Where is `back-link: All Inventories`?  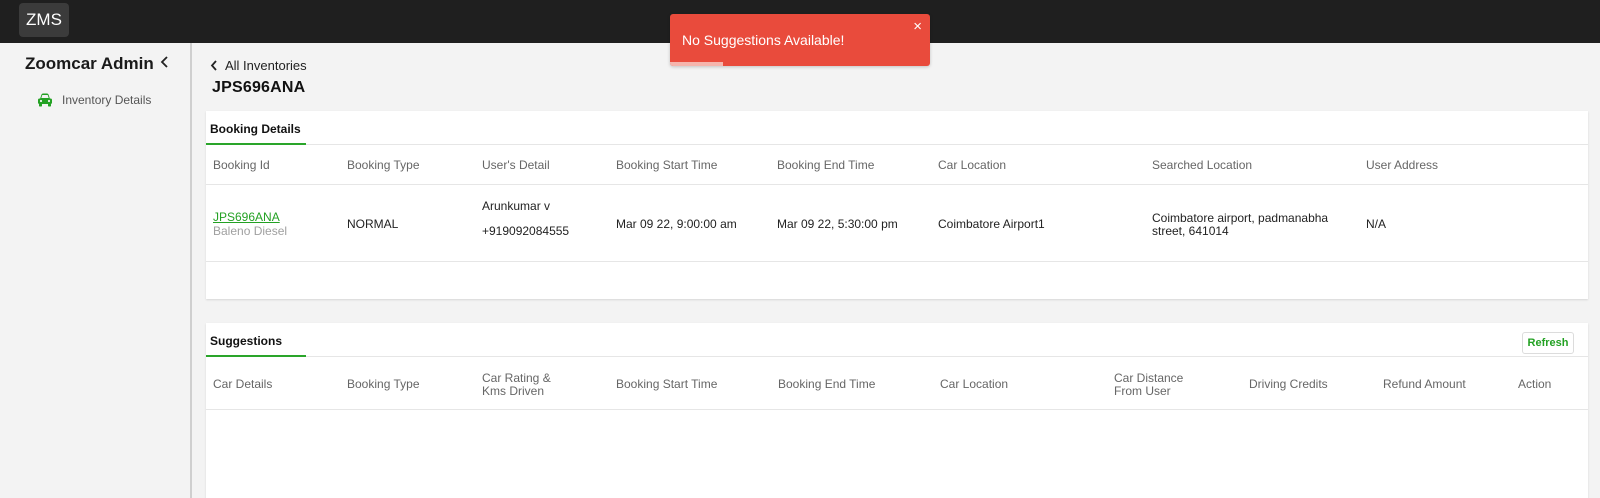
back-link: All Inventories is located at coordinates (258, 65).